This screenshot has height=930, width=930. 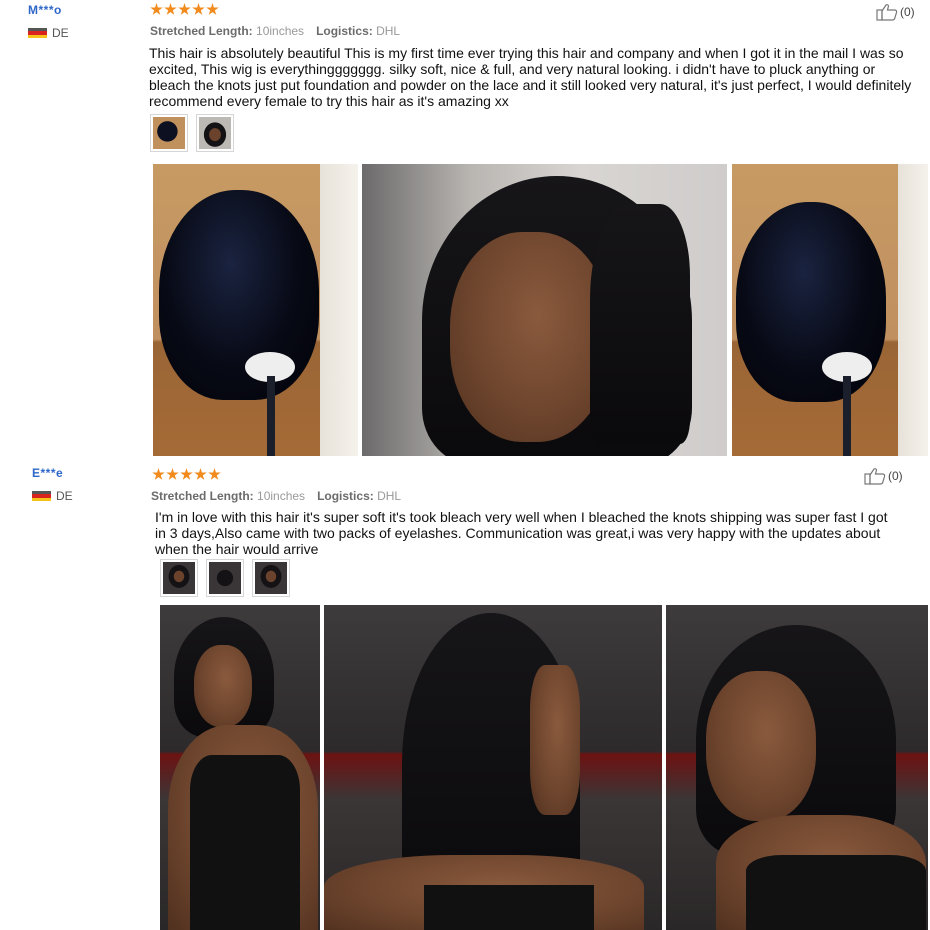 I want to click on reviewer-name: M***o, so click(x=48, y=10).